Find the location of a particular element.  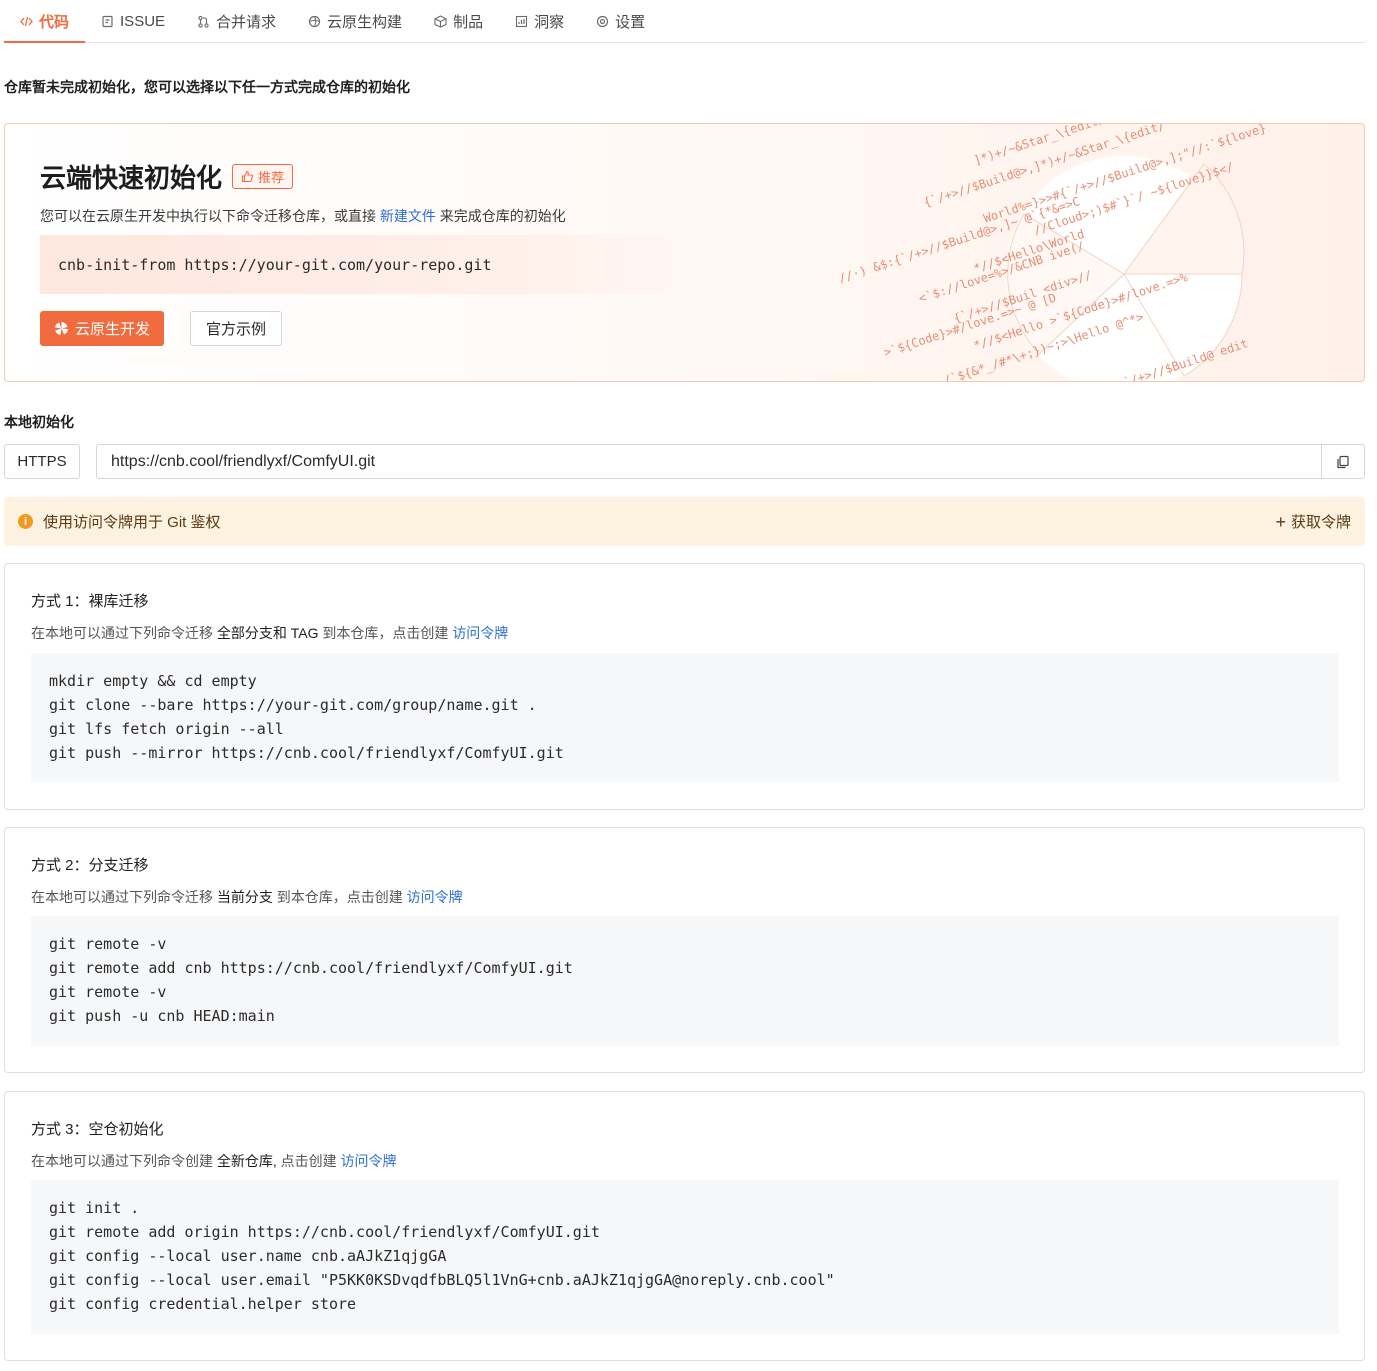

cloud-native-dev-button: 云原生开发 is located at coordinates (102, 328).